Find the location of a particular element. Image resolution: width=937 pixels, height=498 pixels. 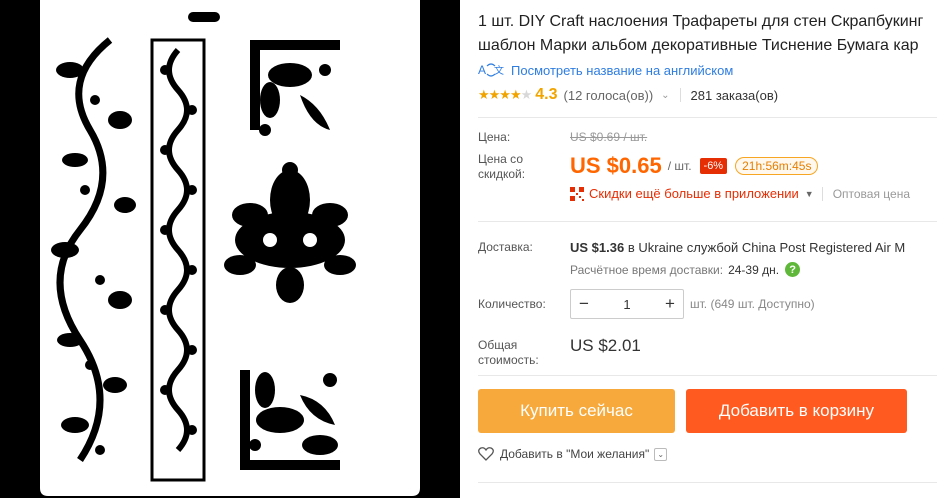

wishlist-text: Добавить в "Мои желания" is located at coordinates (574, 454).